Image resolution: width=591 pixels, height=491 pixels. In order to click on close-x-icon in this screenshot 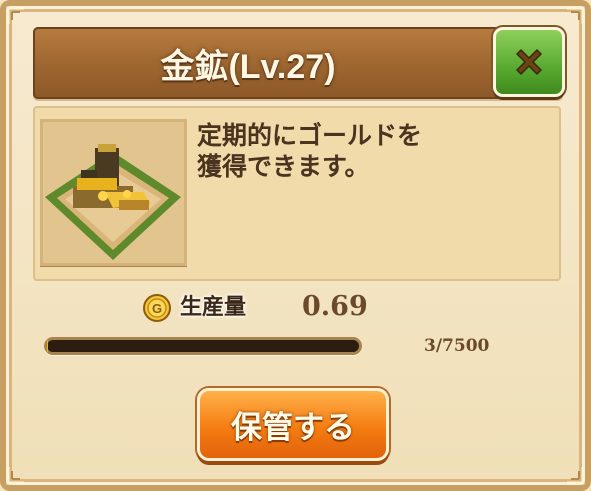, I will do `click(529, 62)`.